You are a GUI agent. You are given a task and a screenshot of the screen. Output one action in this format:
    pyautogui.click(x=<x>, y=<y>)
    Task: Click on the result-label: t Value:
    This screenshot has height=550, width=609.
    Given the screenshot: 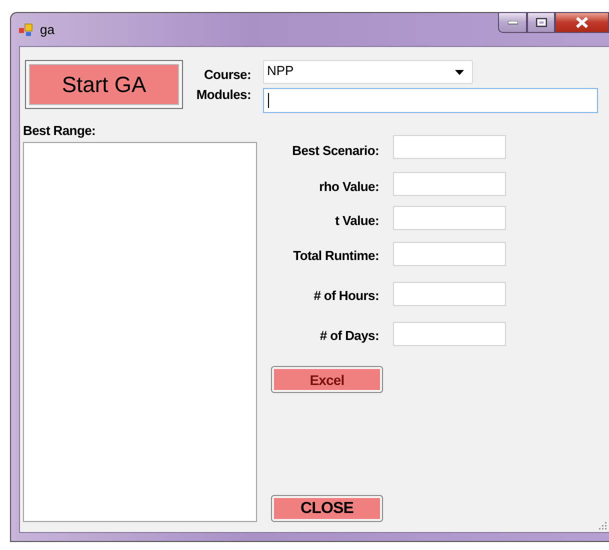 What is the action you would take?
    pyautogui.click(x=356, y=220)
    